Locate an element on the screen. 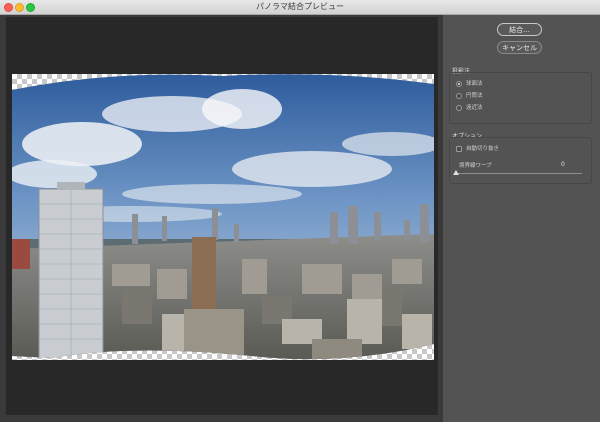 The width and height of the screenshot is (600, 422). window-title: パノラマ結合プレビュー is located at coordinates (300, 6).